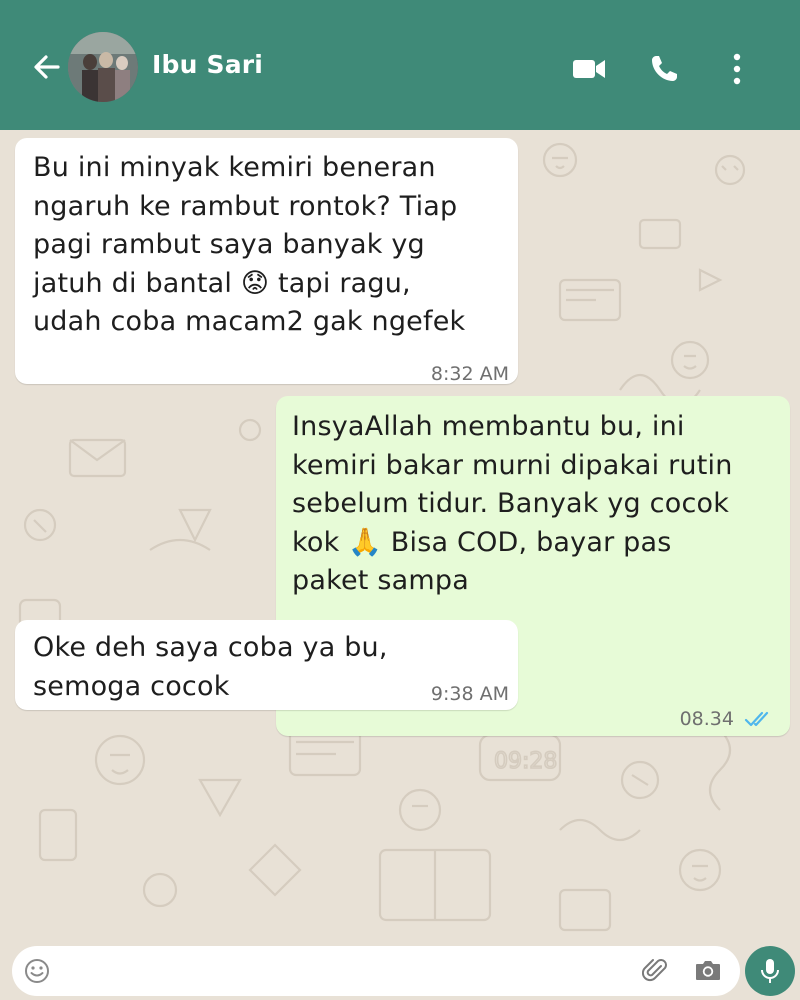 Image resolution: width=800 pixels, height=1000 pixels. What do you see at coordinates (525, 761) in the screenshot?
I see `svg-text: 09:28` at bounding box center [525, 761].